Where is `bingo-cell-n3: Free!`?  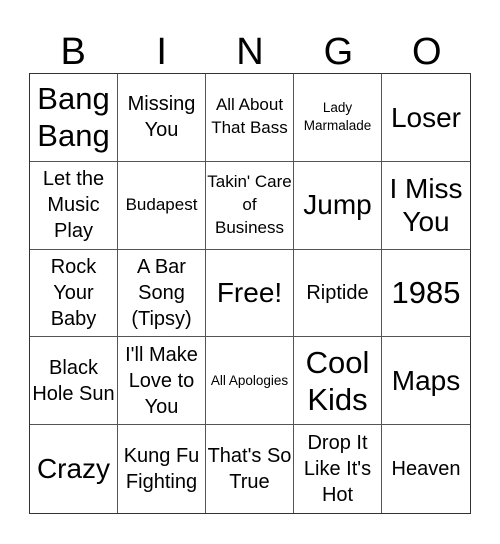 bingo-cell-n3: Free! is located at coordinates (250, 293).